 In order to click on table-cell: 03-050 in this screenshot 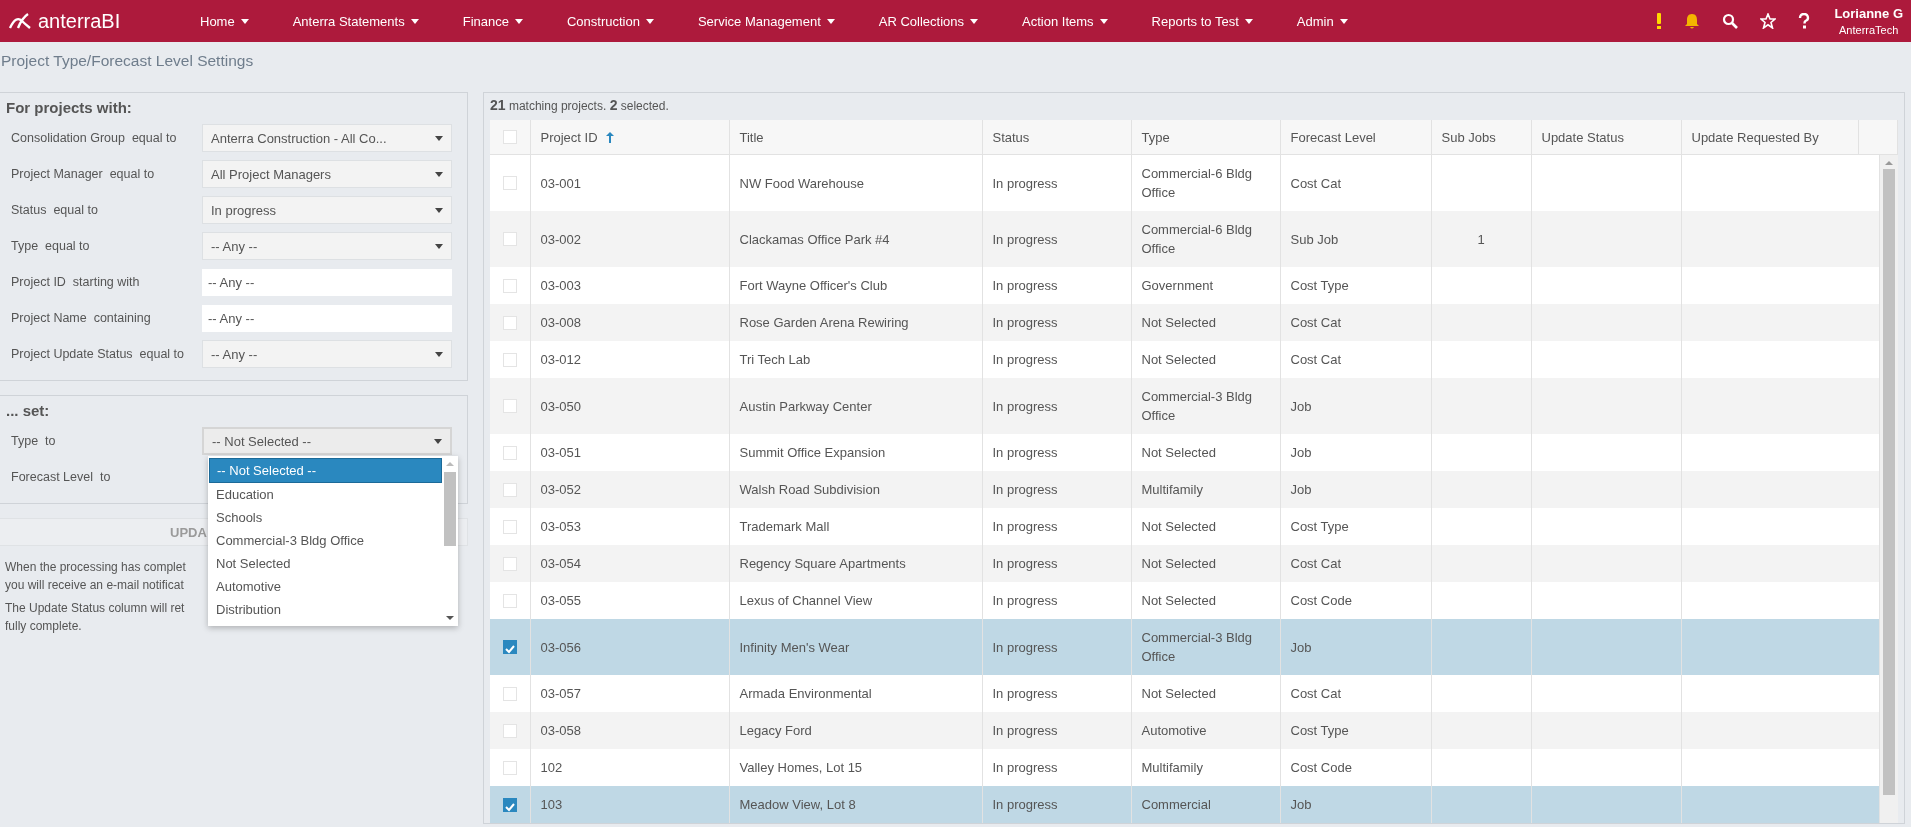, I will do `click(629, 406)`.